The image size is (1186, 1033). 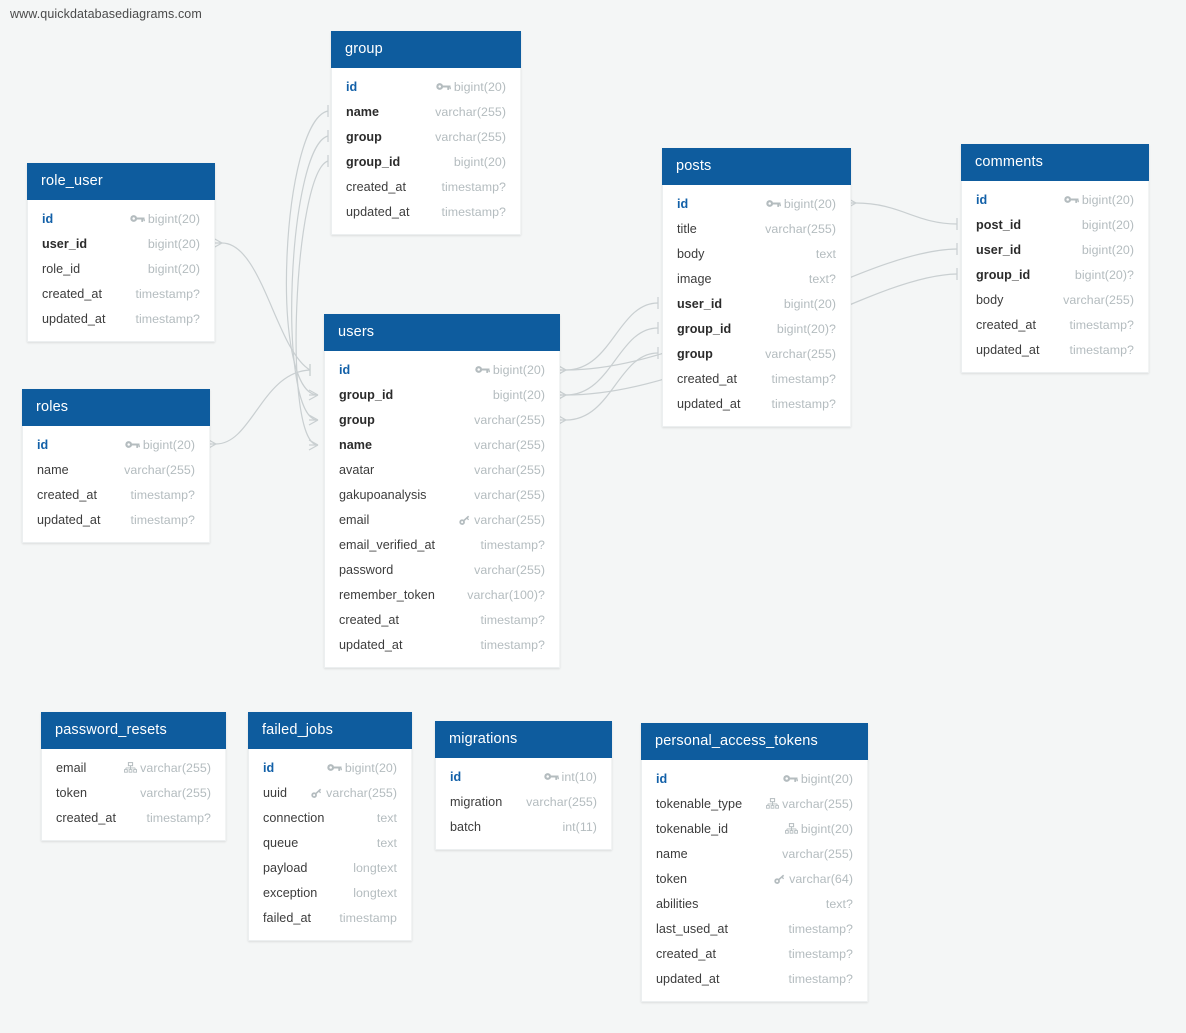 I want to click on field-row: failed_at timestamp, so click(x=330, y=917).